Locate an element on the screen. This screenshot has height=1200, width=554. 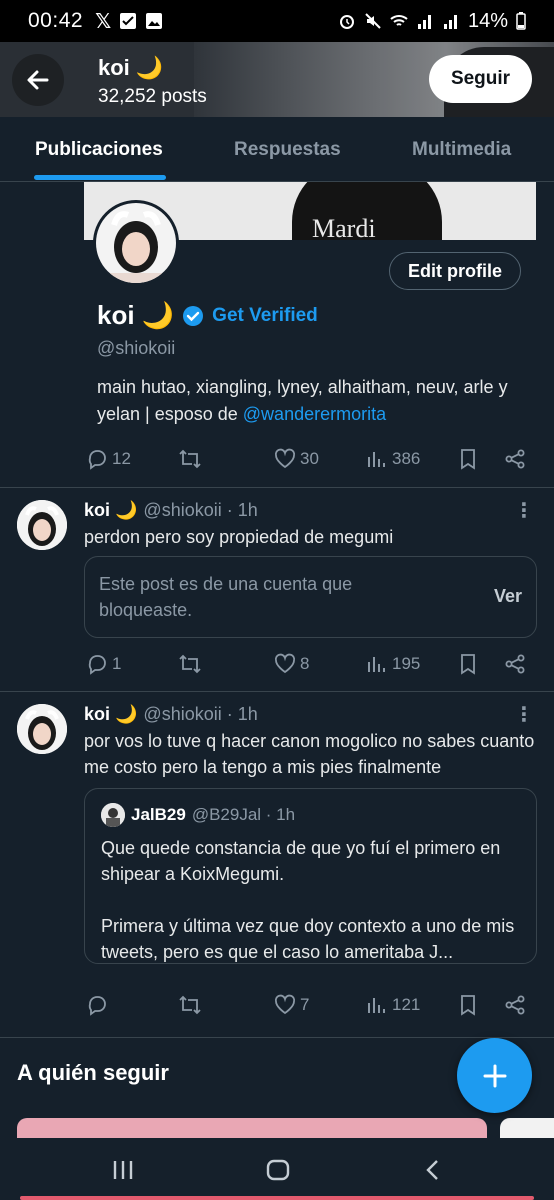
reply-count: 12 is located at coordinates (121, 458).